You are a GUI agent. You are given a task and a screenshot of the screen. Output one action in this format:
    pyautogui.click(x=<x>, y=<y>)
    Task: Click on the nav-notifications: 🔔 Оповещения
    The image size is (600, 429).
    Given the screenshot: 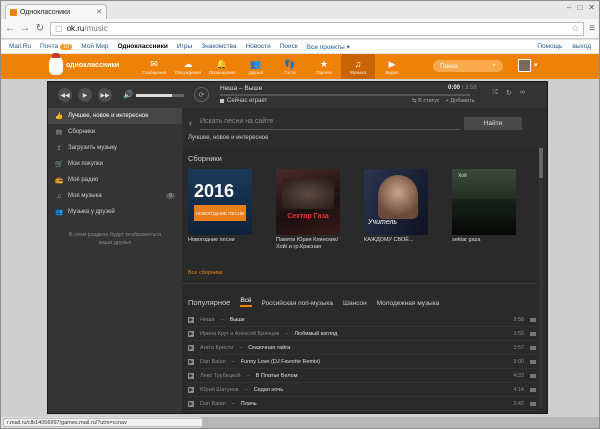 What is the action you would take?
    pyautogui.click(x=222, y=66)
    